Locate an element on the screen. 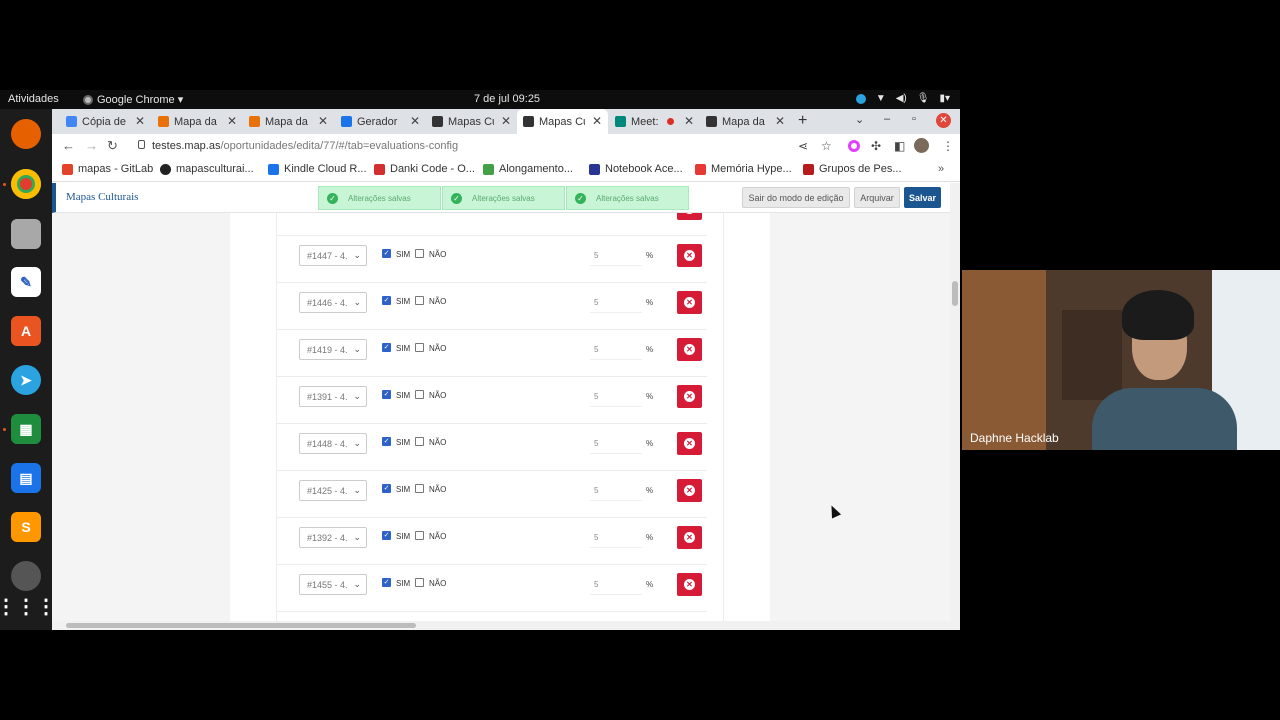  tab-5: Mapas Cu ✕ is located at coordinates (471, 121).